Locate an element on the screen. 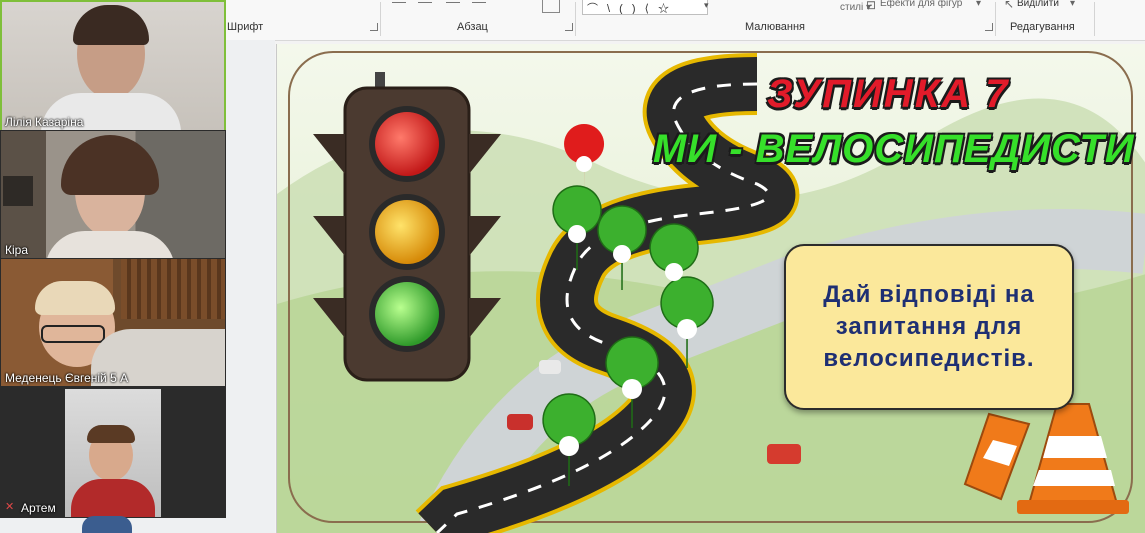  participant-name: Лілія Казаріна is located at coordinates (44, 122).